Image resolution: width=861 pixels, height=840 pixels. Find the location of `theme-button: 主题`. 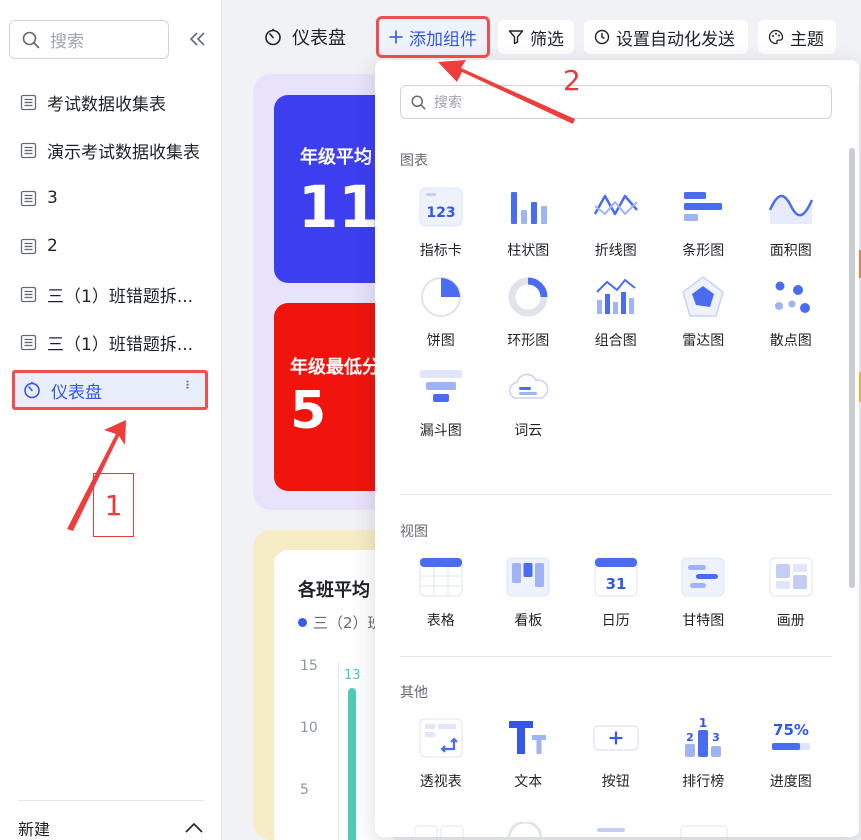

theme-button: 主题 is located at coordinates (797, 37).